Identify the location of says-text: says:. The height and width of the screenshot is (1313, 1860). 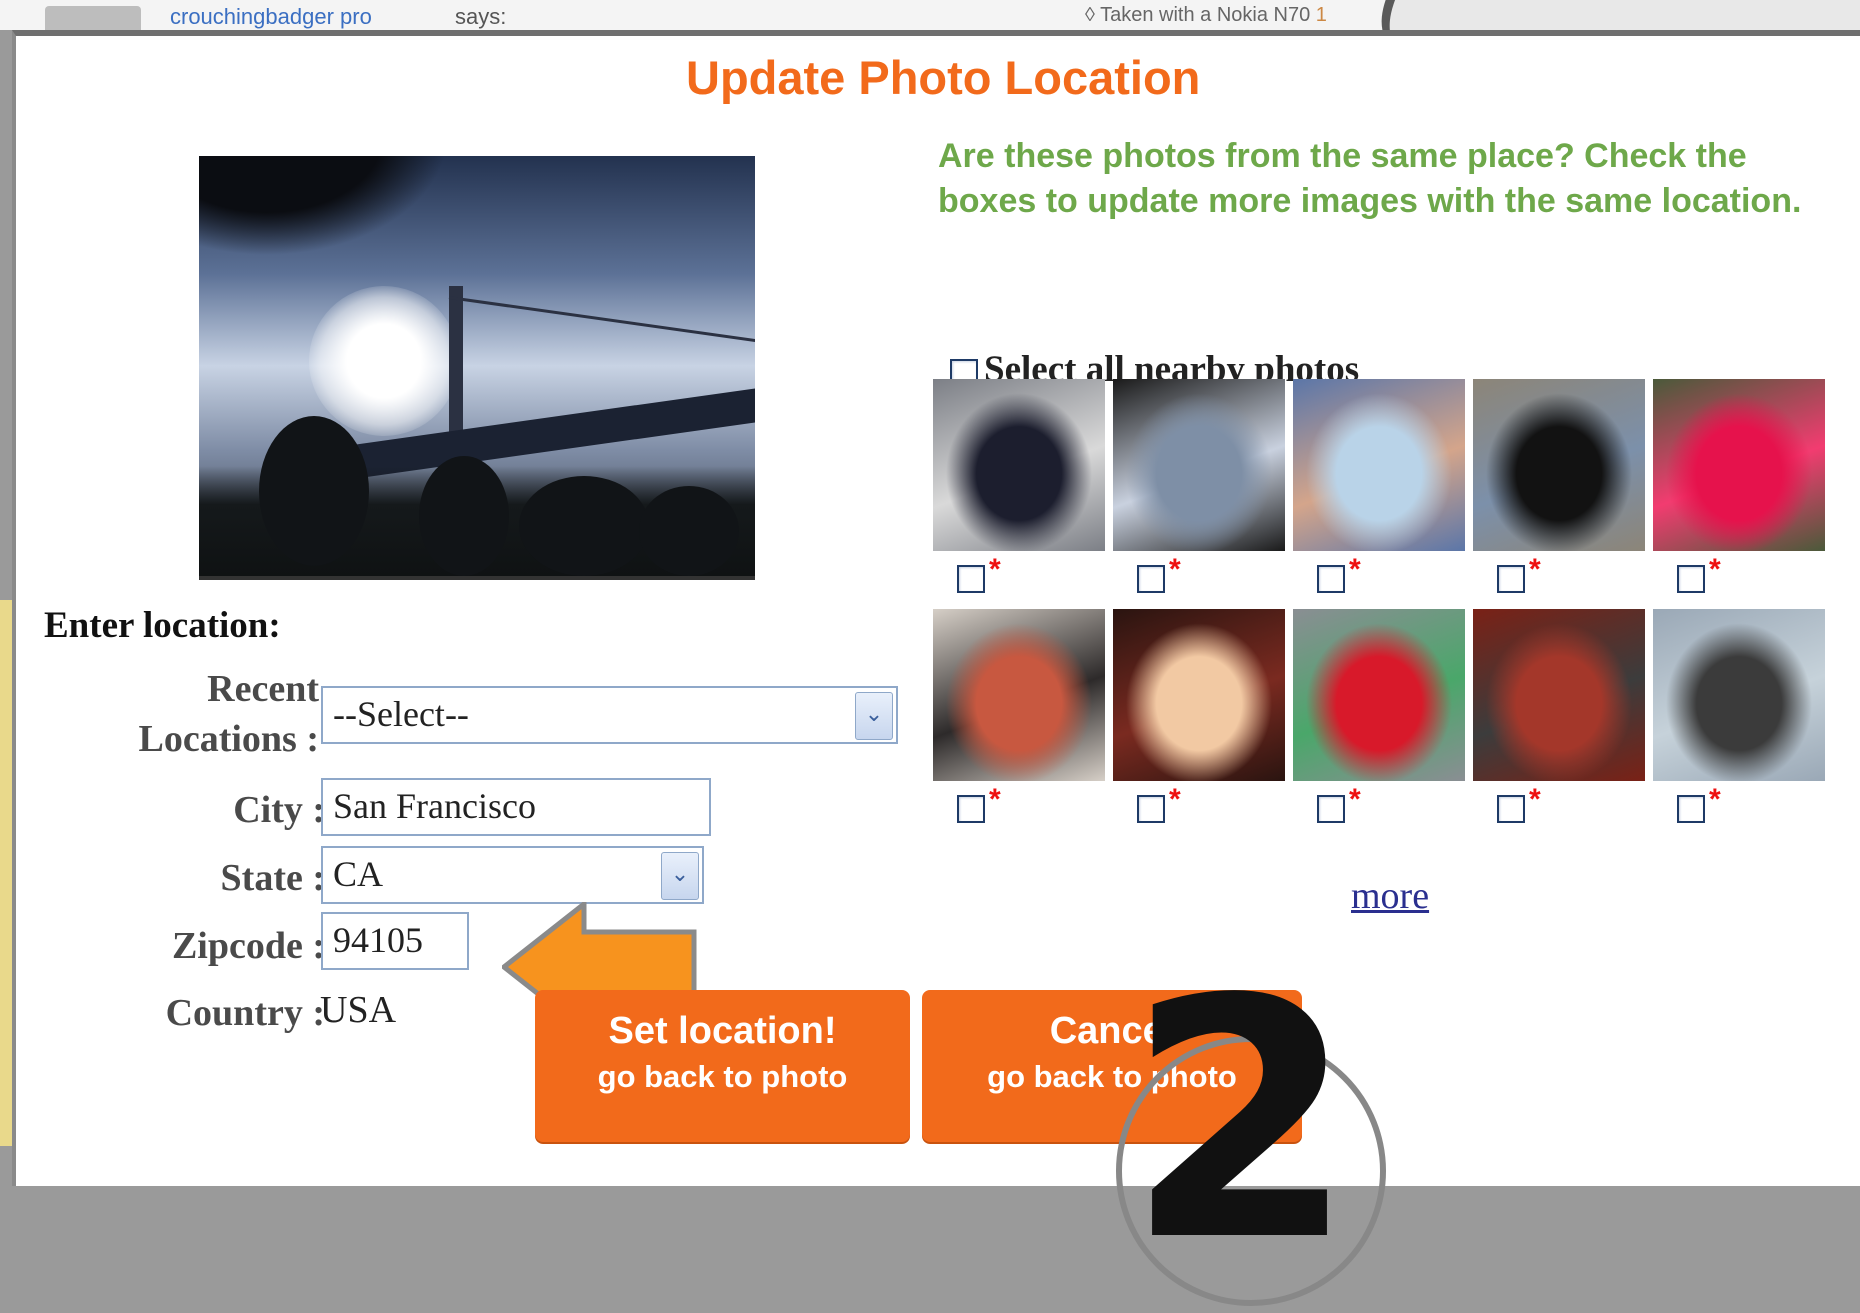
(481, 16).